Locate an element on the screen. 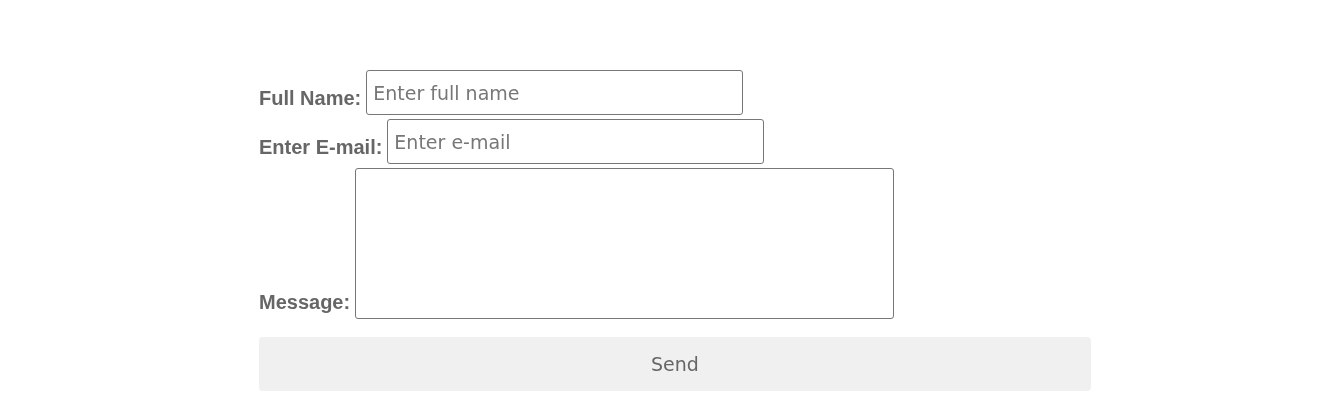 The width and height of the screenshot is (1324, 419). field-label: Enter E-mail: is located at coordinates (321, 147).